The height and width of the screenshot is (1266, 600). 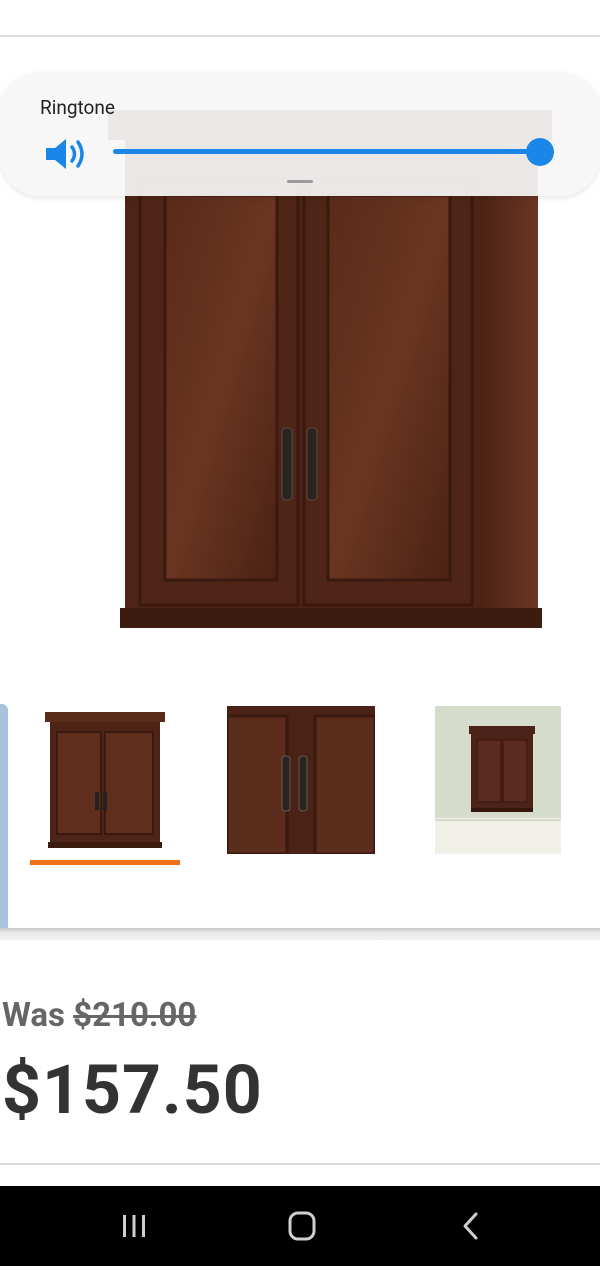 I want to click on back-icon, so click(x=472, y=1226).